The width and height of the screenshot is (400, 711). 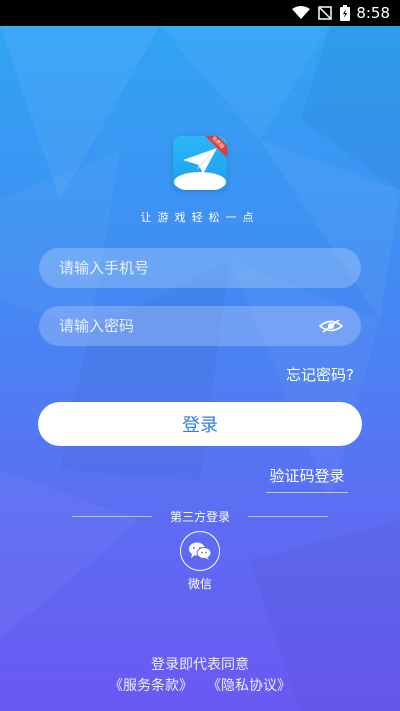 What do you see at coordinates (200, 217) in the screenshot?
I see `slogan: 让游戏轻松一点` at bounding box center [200, 217].